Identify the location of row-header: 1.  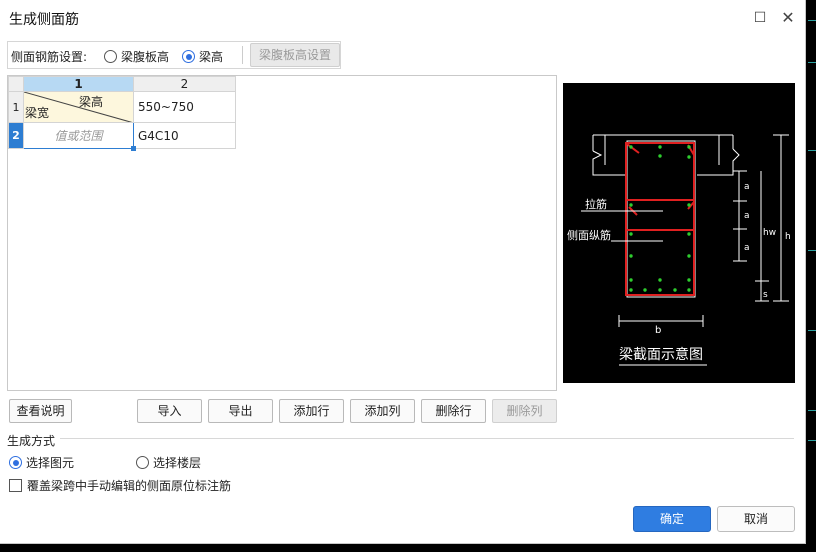
(16, 107).